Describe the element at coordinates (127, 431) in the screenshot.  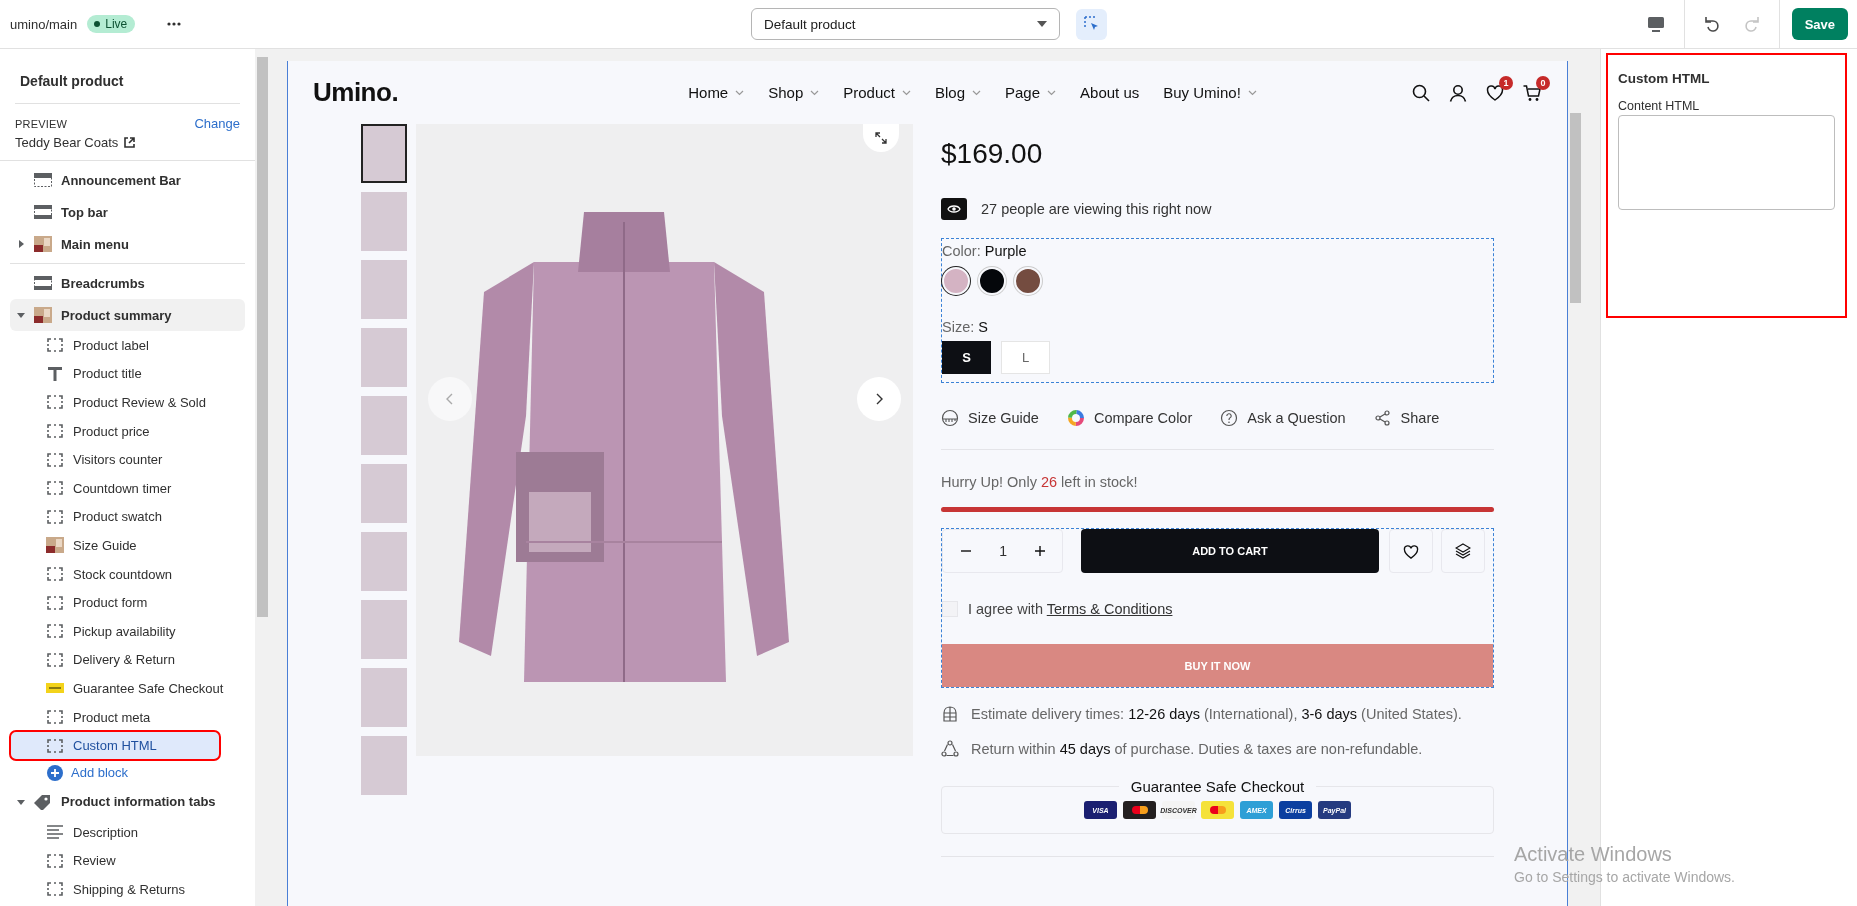
I see `sidebar-item: Product price` at that location.